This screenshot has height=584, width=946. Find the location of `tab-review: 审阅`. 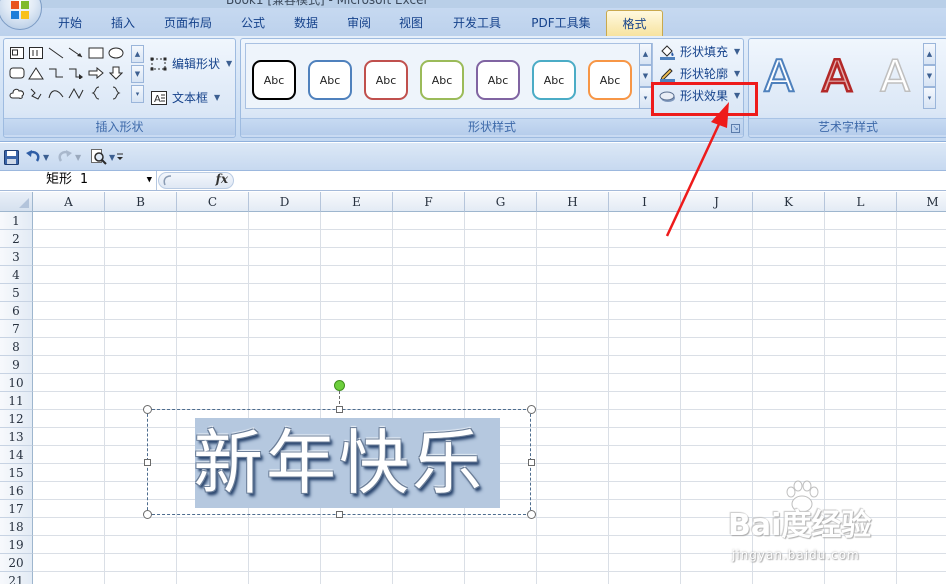

tab-review: 审阅 is located at coordinates (359, 23).